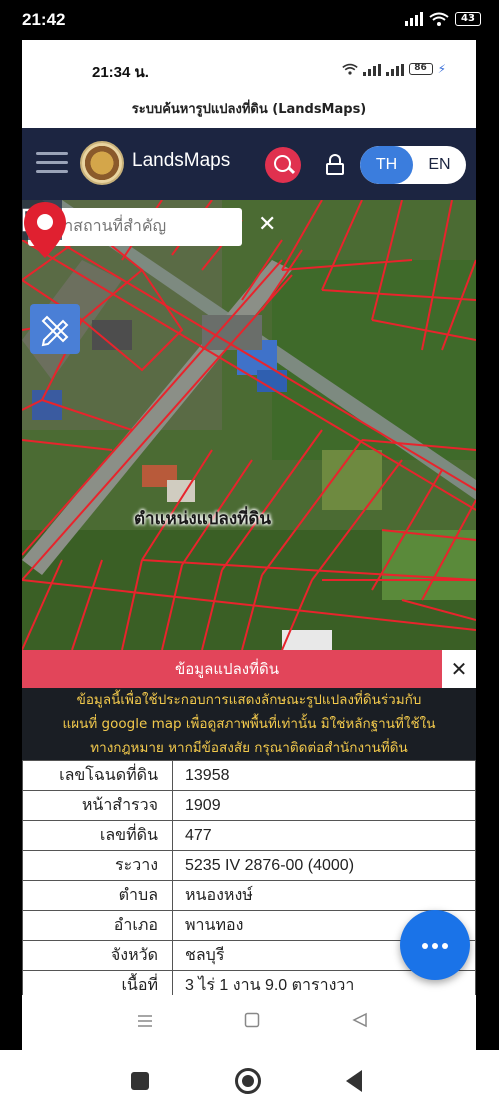  I want to click on more-icon, so click(425, 946).